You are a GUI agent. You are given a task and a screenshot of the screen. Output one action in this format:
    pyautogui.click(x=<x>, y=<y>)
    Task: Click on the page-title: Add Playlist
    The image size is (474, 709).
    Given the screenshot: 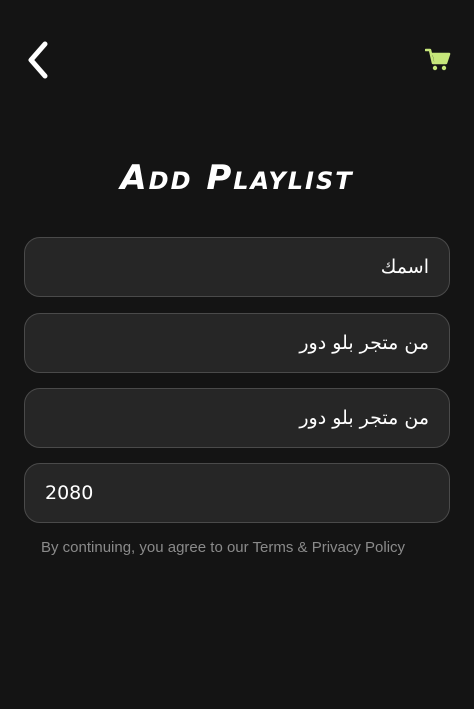 What is the action you would take?
    pyautogui.click(x=237, y=178)
    